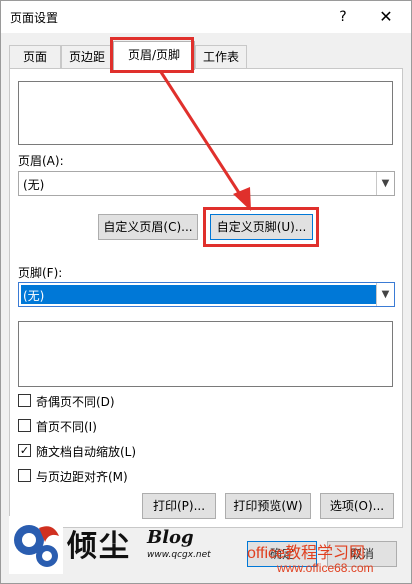  What do you see at coordinates (24, 400) in the screenshot?
I see `odd-even-checkbox` at bounding box center [24, 400].